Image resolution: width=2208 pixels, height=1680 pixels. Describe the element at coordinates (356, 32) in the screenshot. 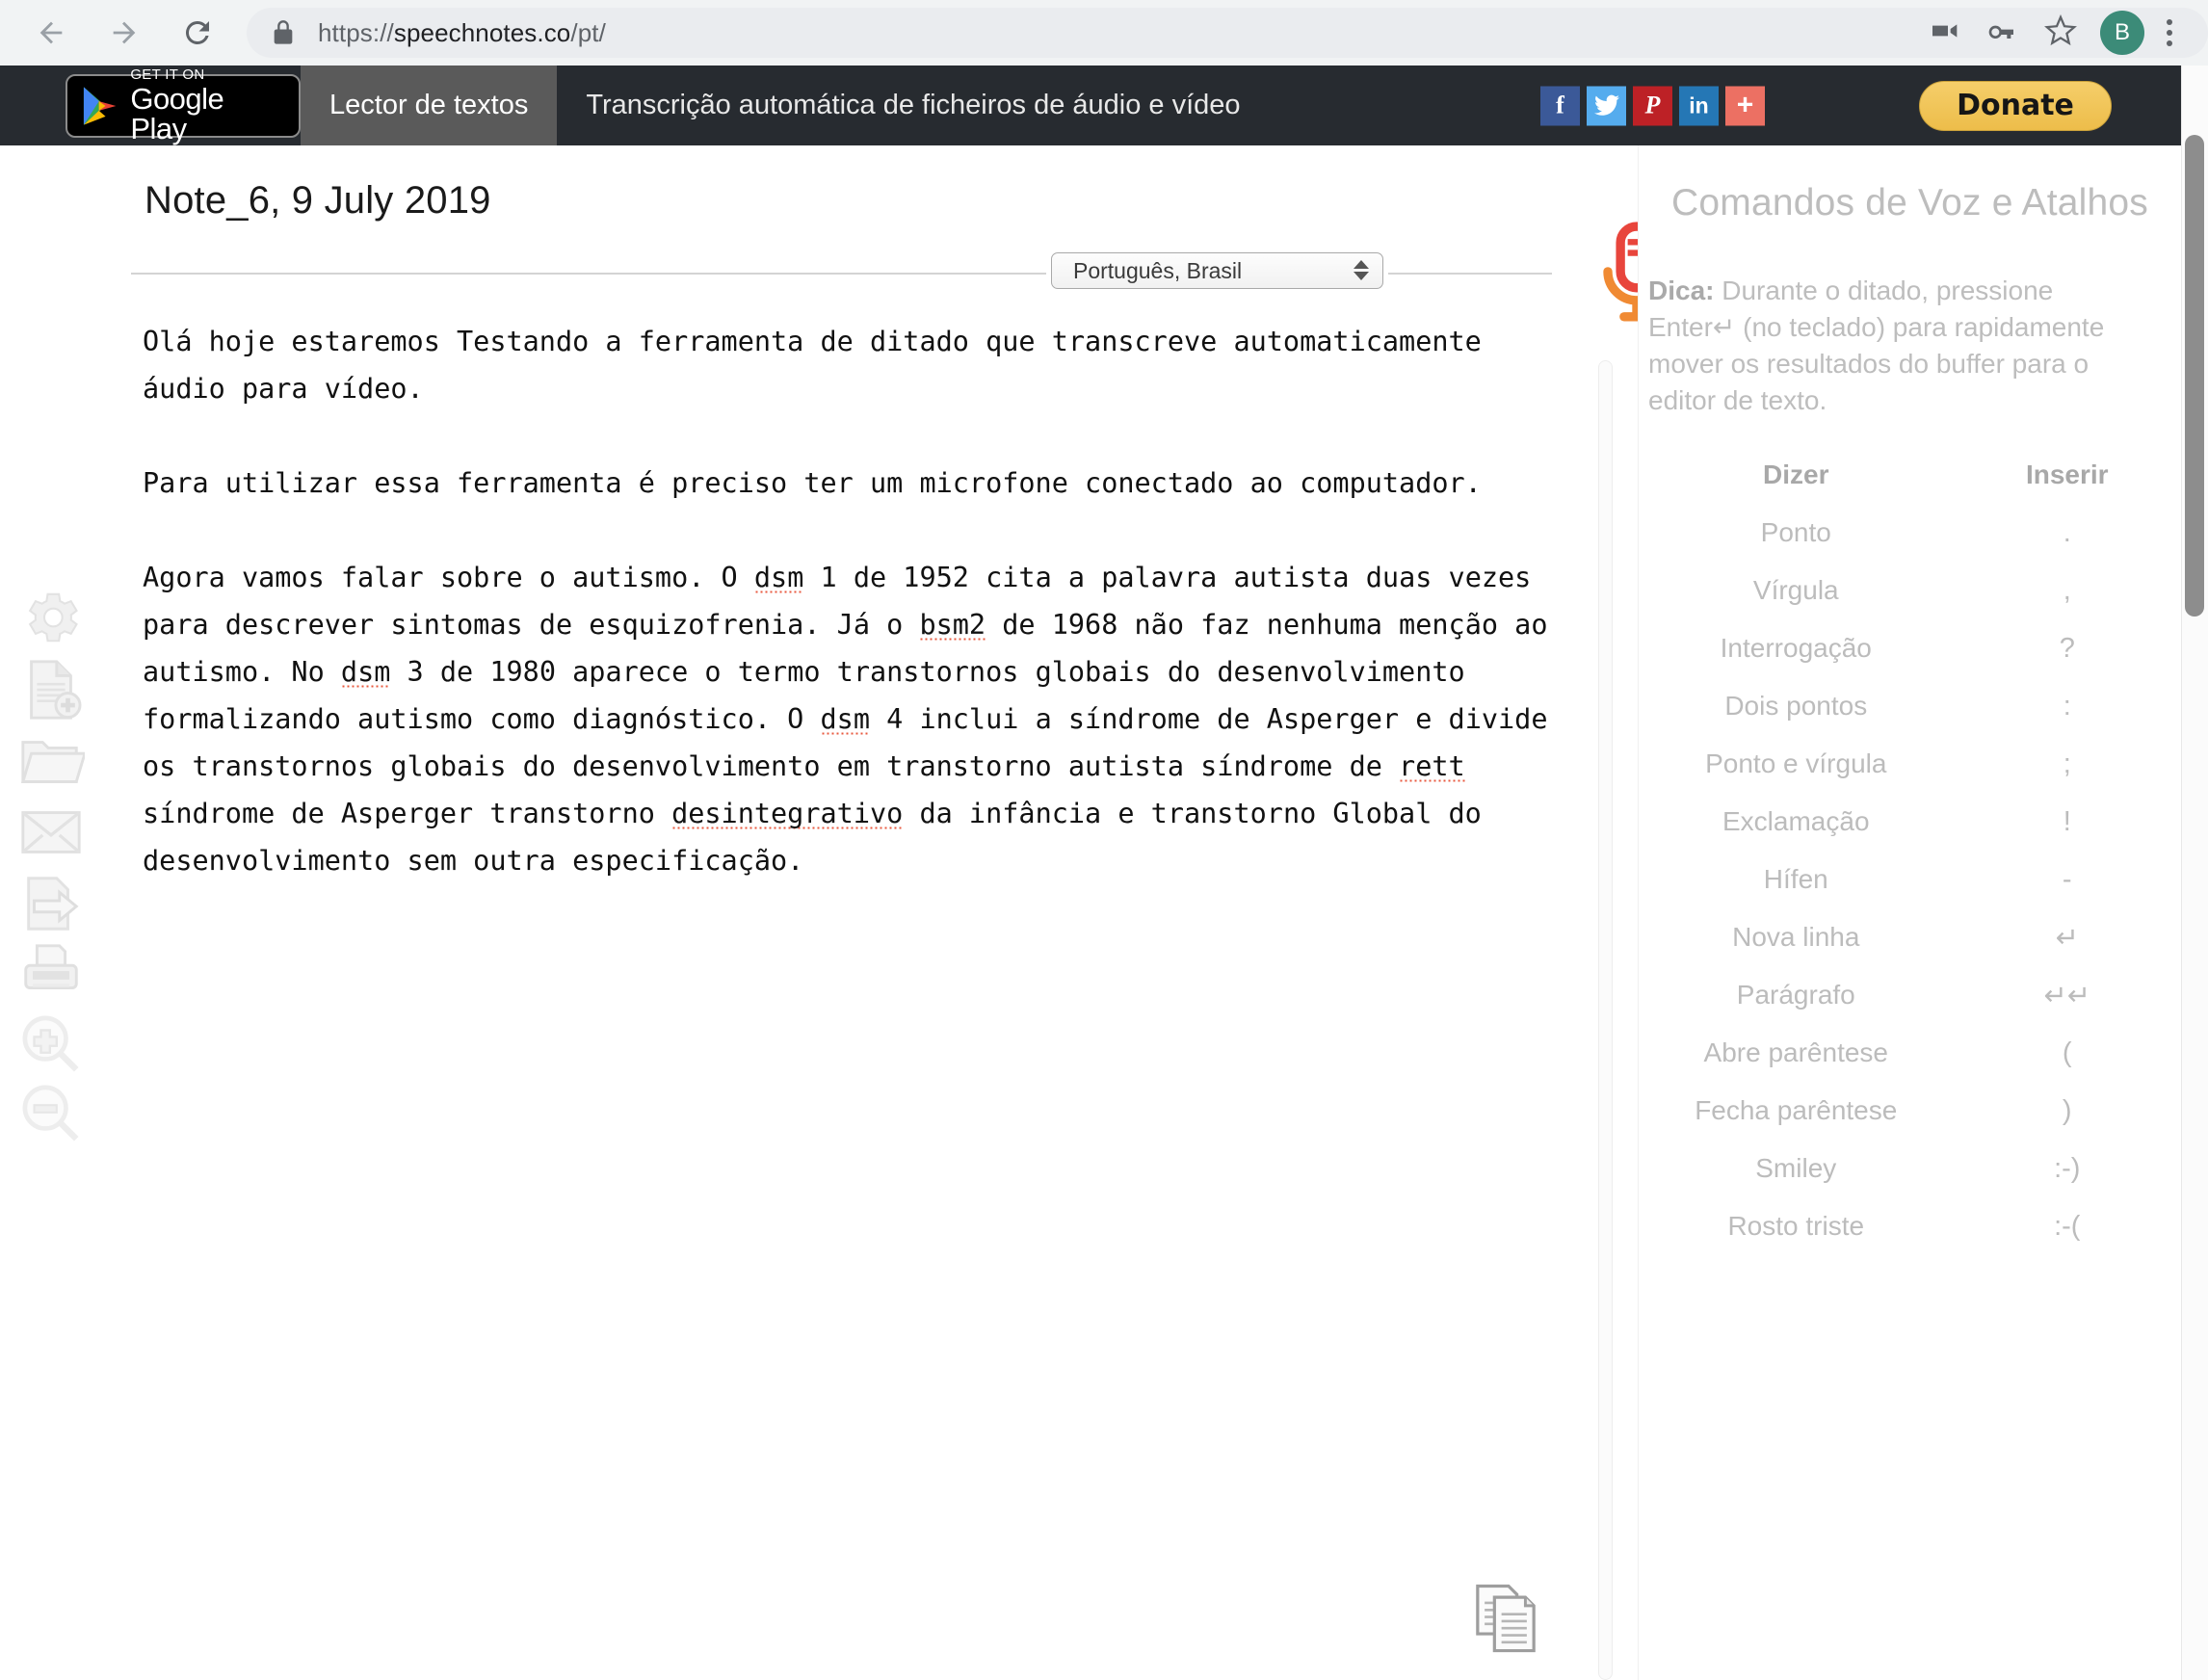

I see `url-scheme: https://` at that location.